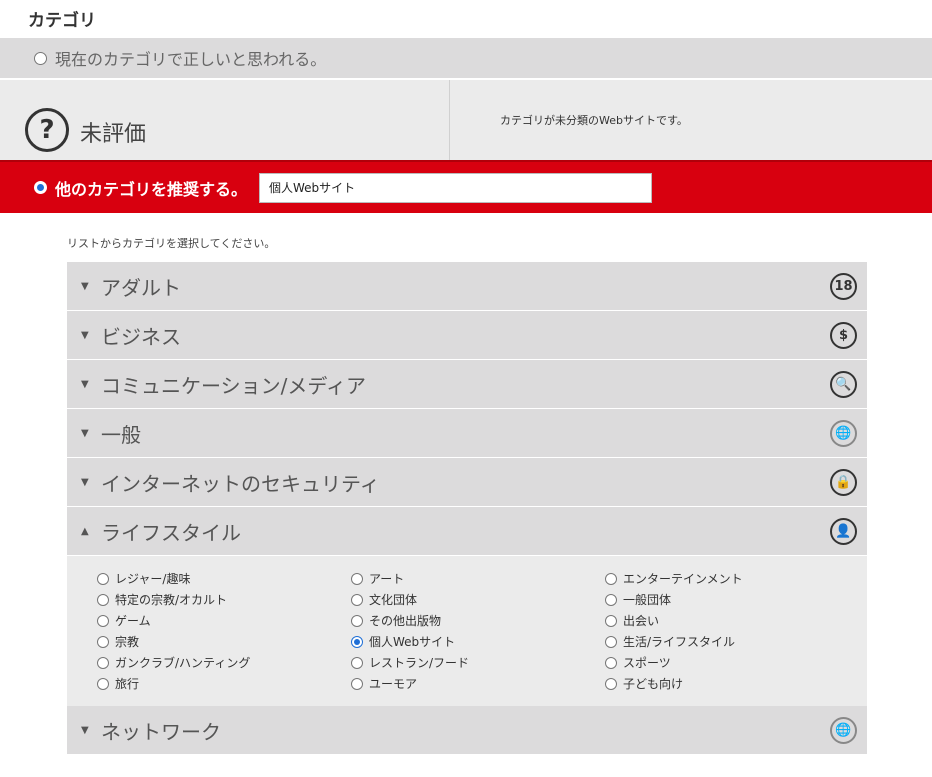 The height and width of the screenshot is (777, 932). I want to click on subcategory-option: エンターテインメント, so click(732, 578).